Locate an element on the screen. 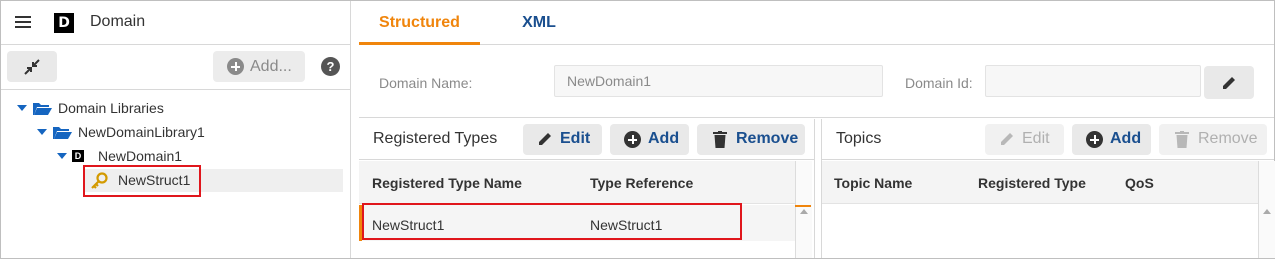  tree-toolbar: Add... ? is located at coordinates (176, 68).